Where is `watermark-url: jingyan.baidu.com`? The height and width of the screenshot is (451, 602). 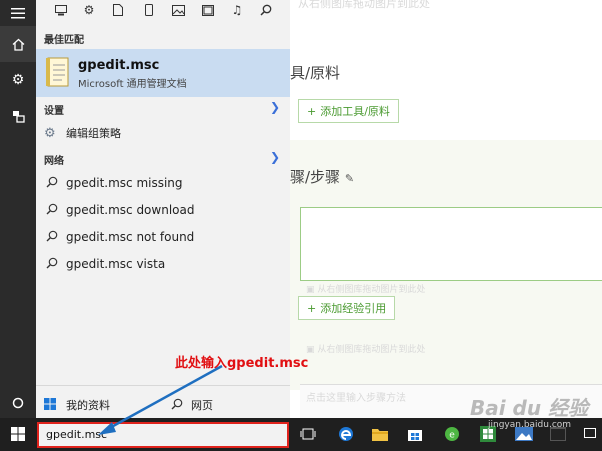
watermark-url: jingyan.baidu.com is located at coordinates (530, 425).